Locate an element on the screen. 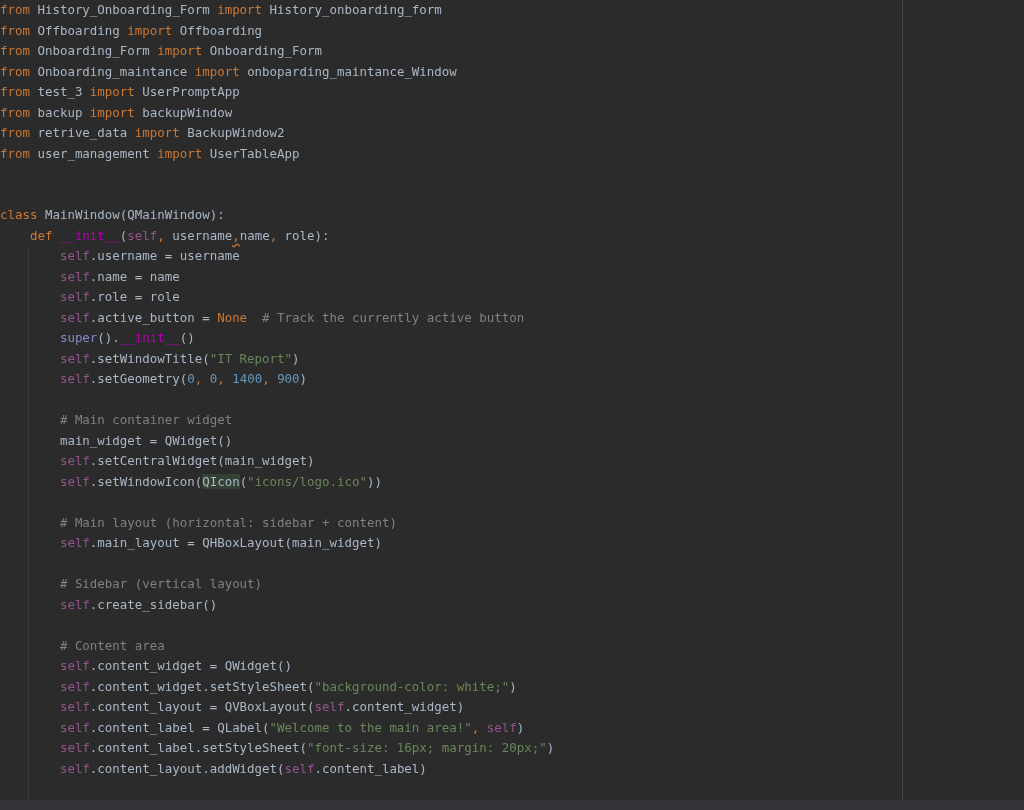  code-line: from Onboarding_maintance import onboparding_maintance_Window is located at coordinates (228, 71).